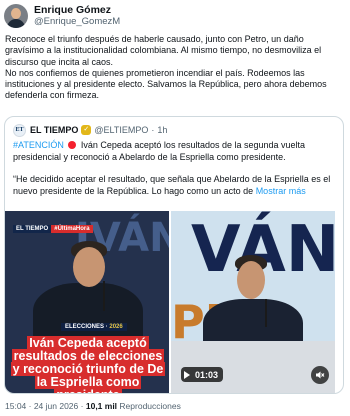 This screenshot has width=350, height=416. I want to click on verified-badge-icon: ✓, so click(86, 130).